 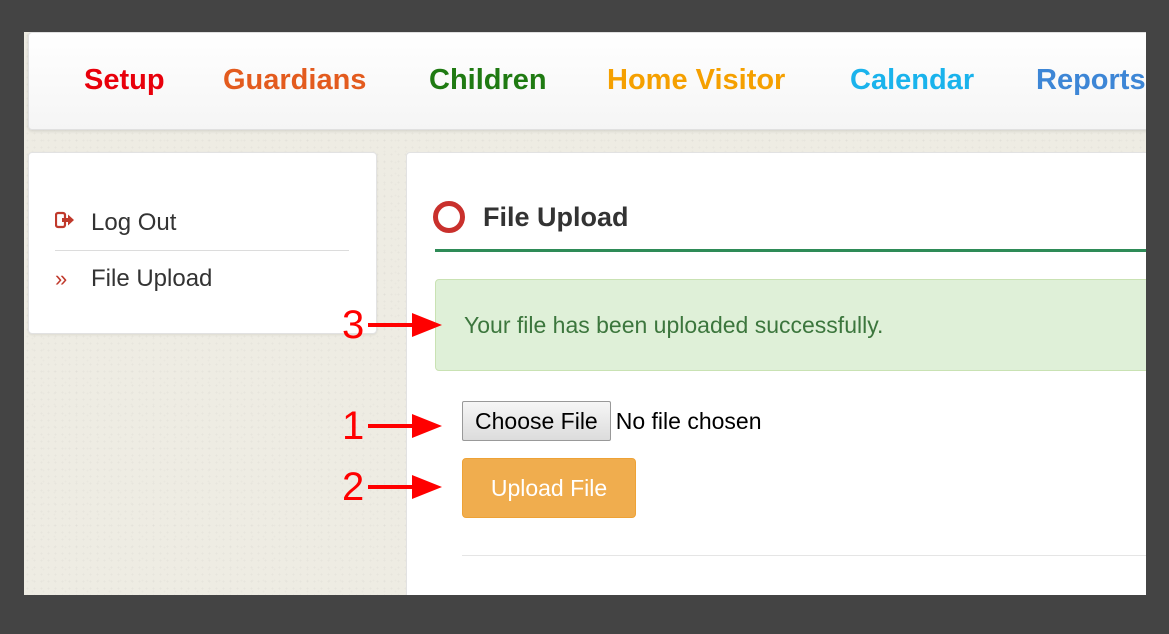 I want to click on title-underline, so click(x=790, y=250).